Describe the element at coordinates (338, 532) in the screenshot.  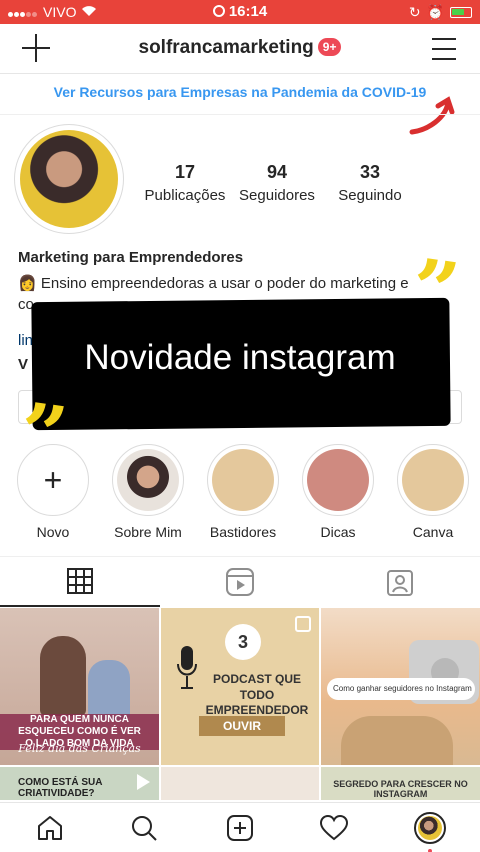
I see `highlight-label: Dicas` at that location.